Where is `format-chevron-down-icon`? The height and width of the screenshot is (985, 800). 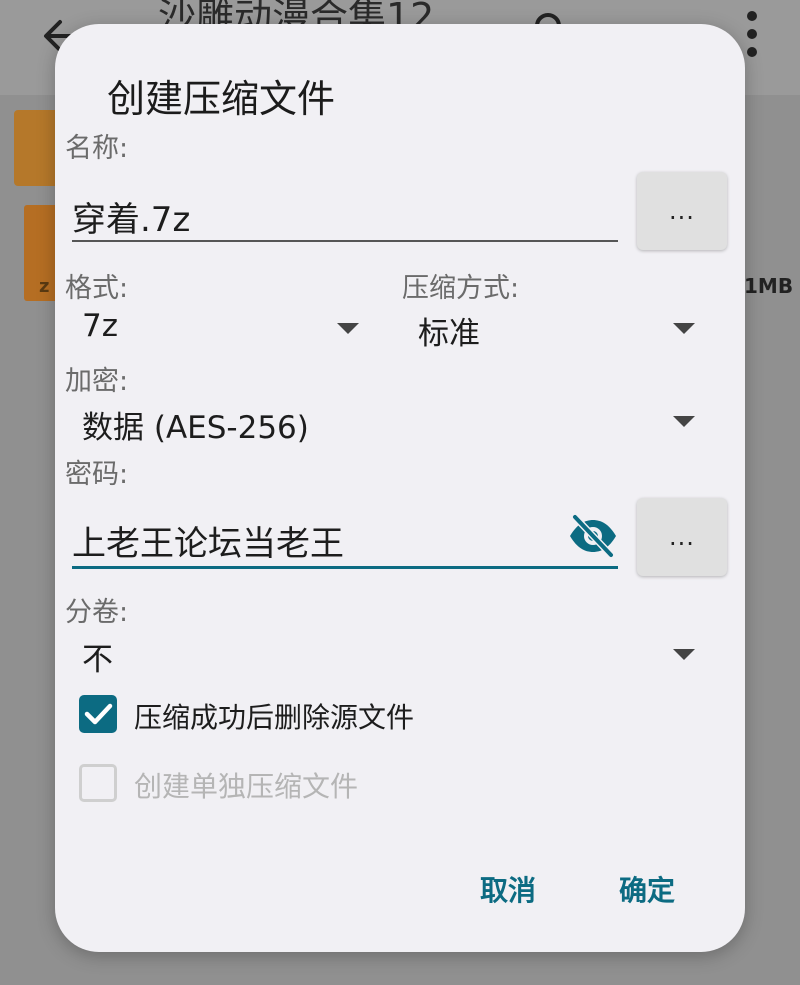 format-chevron-down-icon is located at coordinates (348, 328).